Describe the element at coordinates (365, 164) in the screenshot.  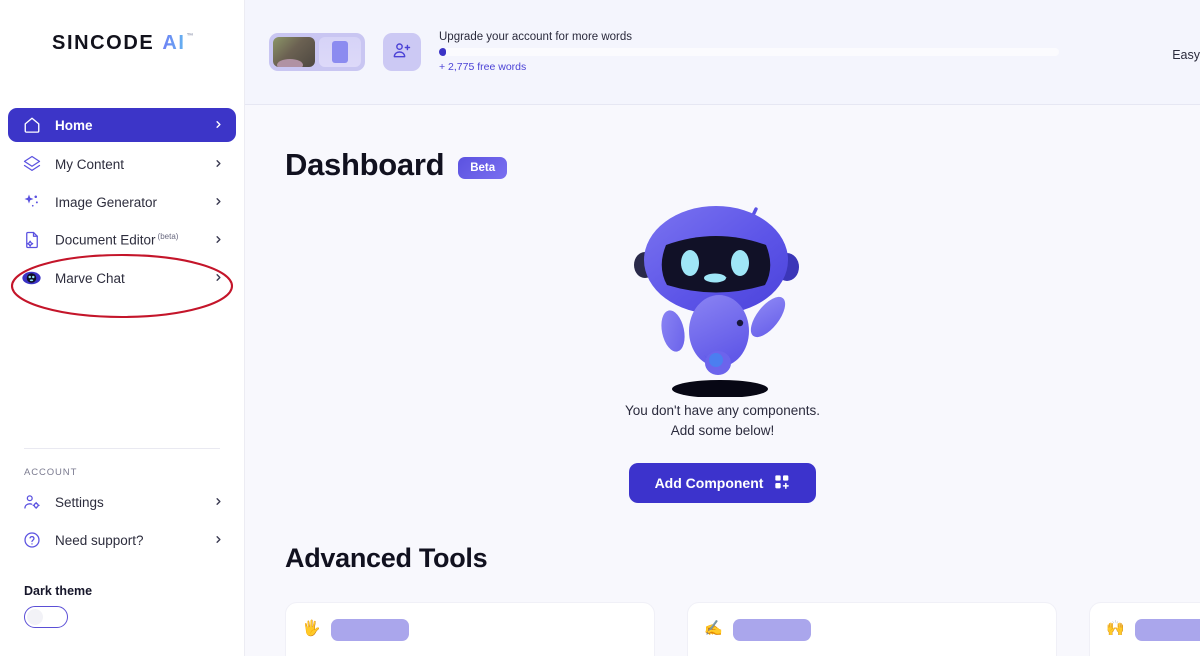
I see `page-title: Dashboard` at that location.